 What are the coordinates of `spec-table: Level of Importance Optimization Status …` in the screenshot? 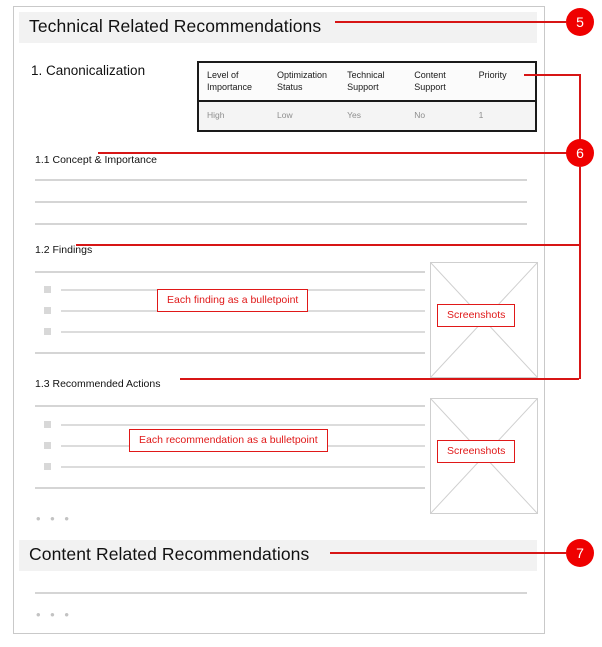 It's located at (367, 97).